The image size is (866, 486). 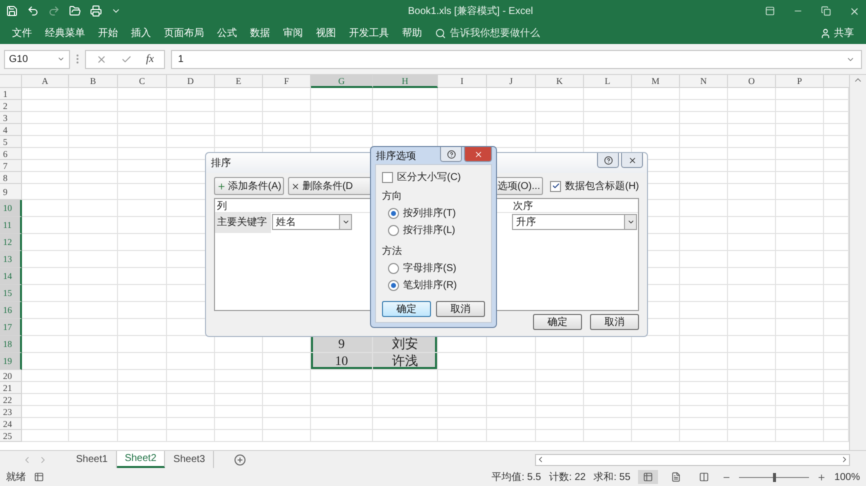 What do you see at coordinates (517, 477) in the screenshot?
I see `status-stat: 平均值: 5.5` at bounding box center [517, 477].